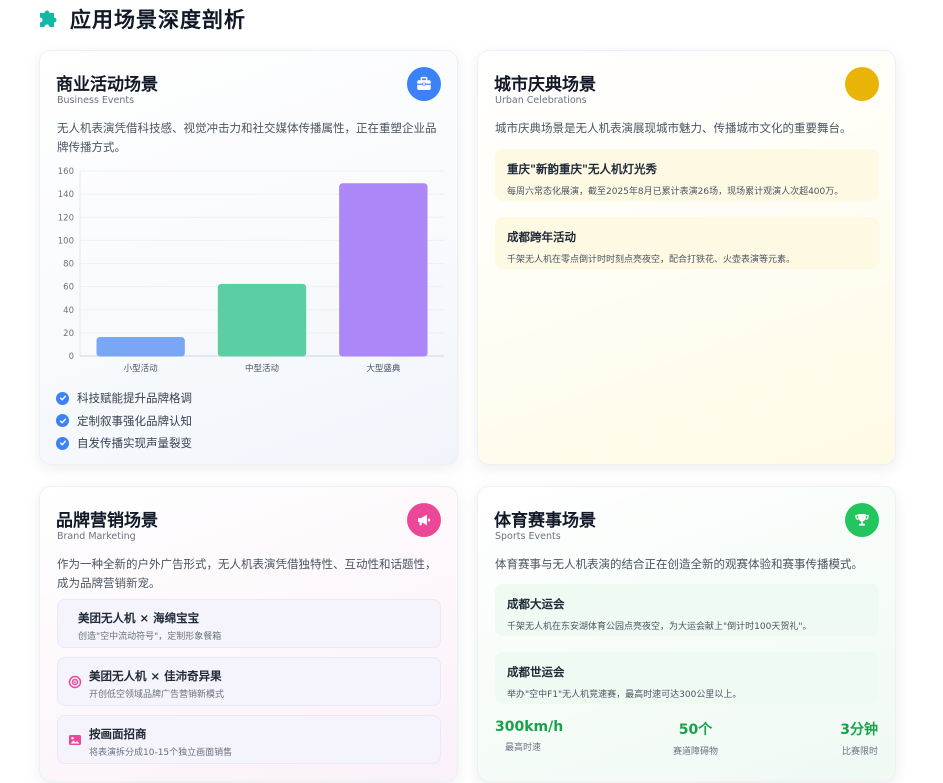 The width and height of the screenshot is (943, 783). Describe the element at coordinates (155, 676) in the screenshot. I see `case-title: 美团无人机 × 佳沛奇异果` at that location.